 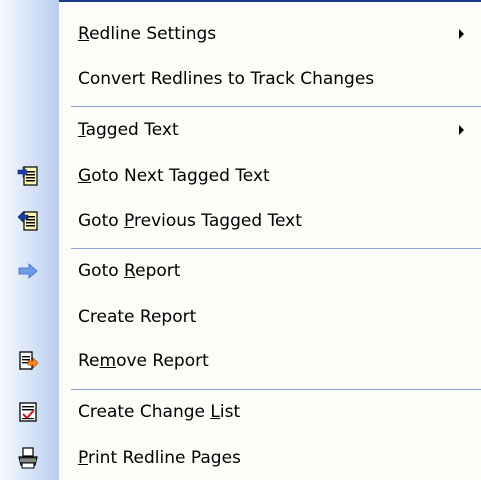 I want to click on menu-separator, so click(x=276, y=106).